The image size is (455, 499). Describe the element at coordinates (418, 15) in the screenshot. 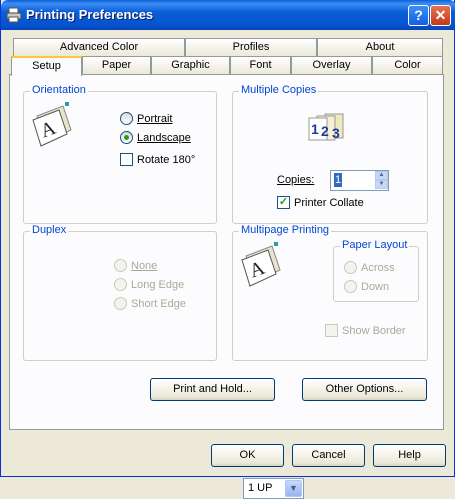

I see `title-help-button: ?` at that location.